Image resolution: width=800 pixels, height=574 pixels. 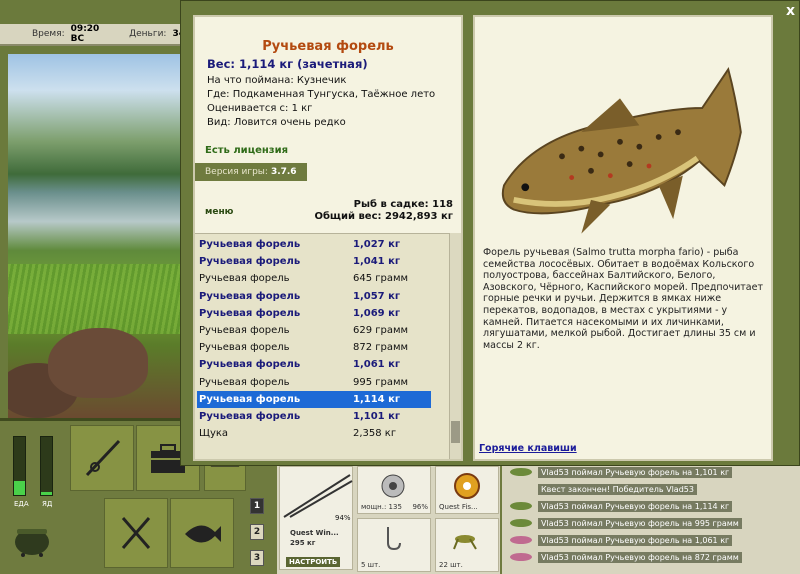 What do you see at coordinates (314, 433) in the screenshot?
I see `catch-row: Щука 2,358 кг` at bounding box center [314, 433].